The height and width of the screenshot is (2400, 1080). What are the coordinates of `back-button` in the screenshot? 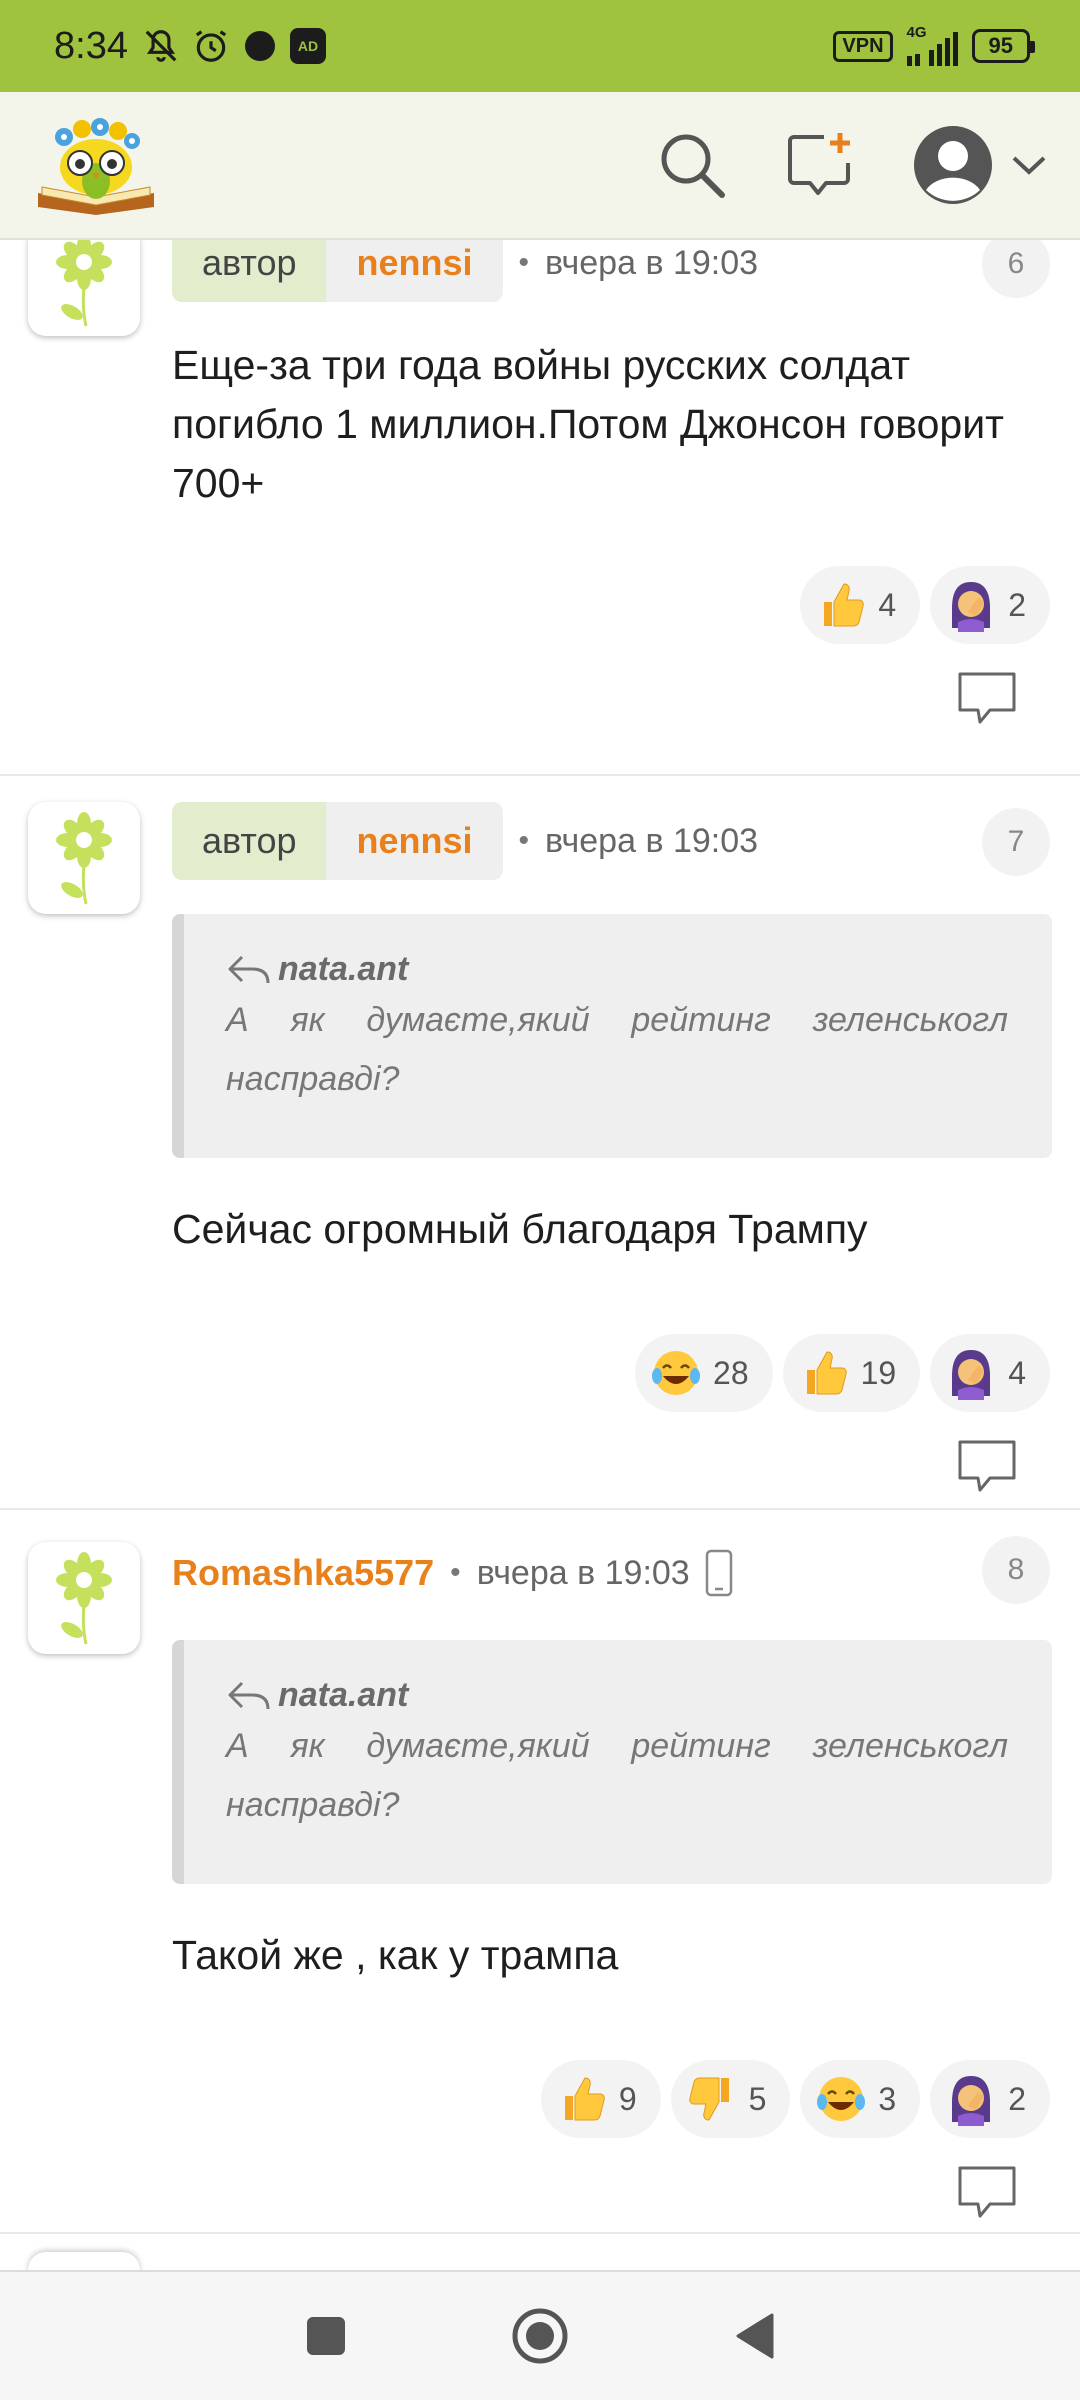 It's located at (754, 2336).